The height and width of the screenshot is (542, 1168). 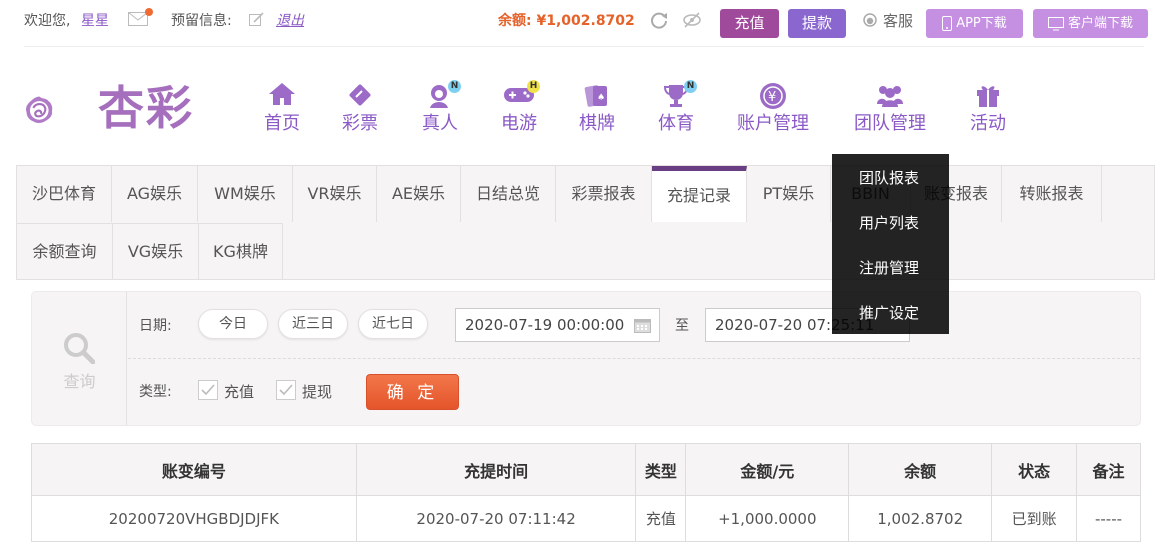 I want to click on withdraw-checkbox, so click(x=286, y=390).